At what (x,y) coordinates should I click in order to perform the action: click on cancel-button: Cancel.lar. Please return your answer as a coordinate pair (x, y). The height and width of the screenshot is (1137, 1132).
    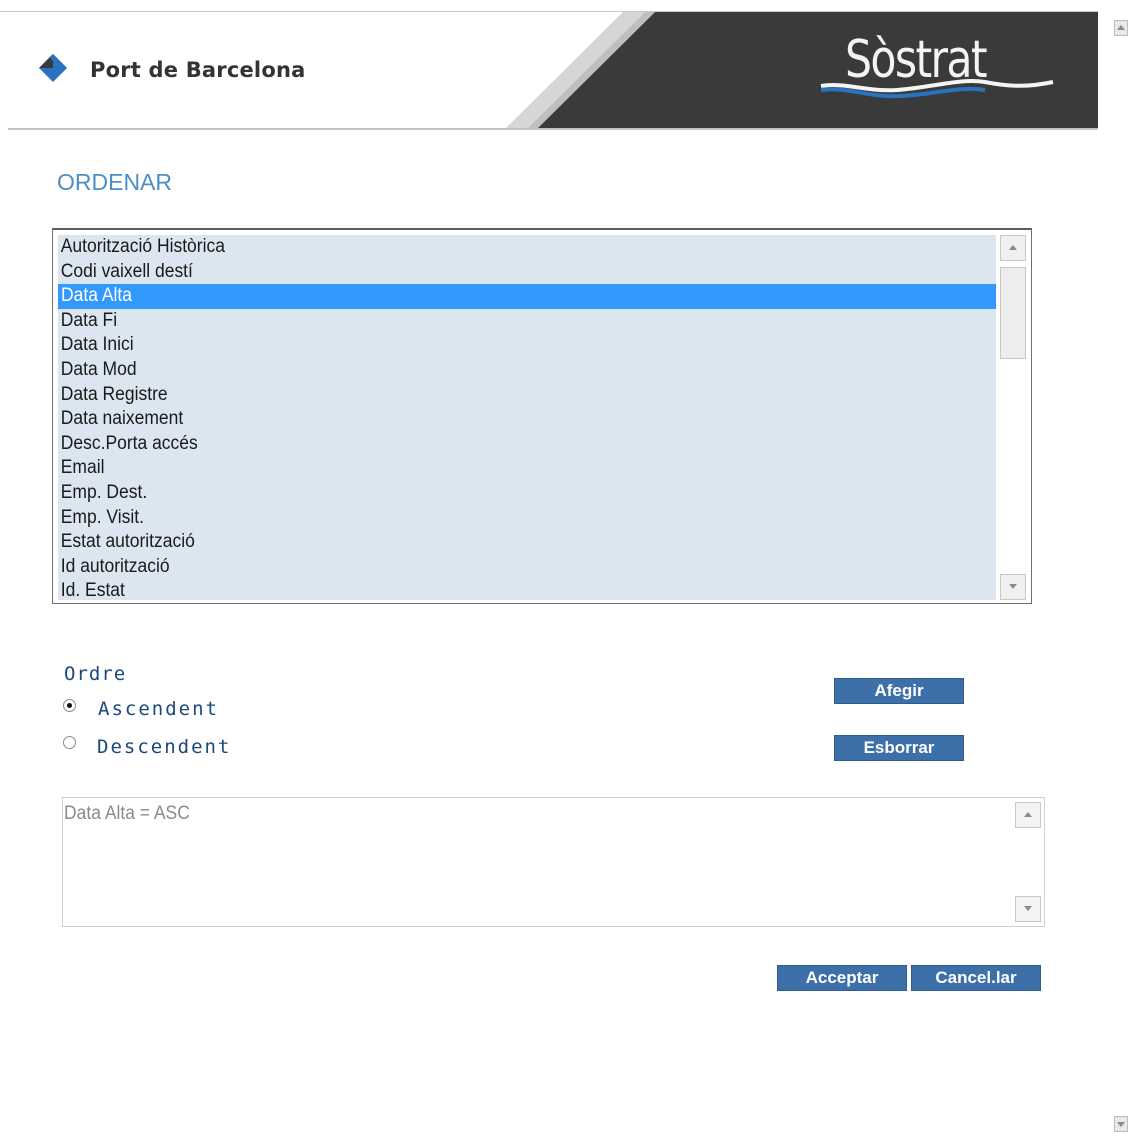
    Looking at the image, I should click on (976, 978).